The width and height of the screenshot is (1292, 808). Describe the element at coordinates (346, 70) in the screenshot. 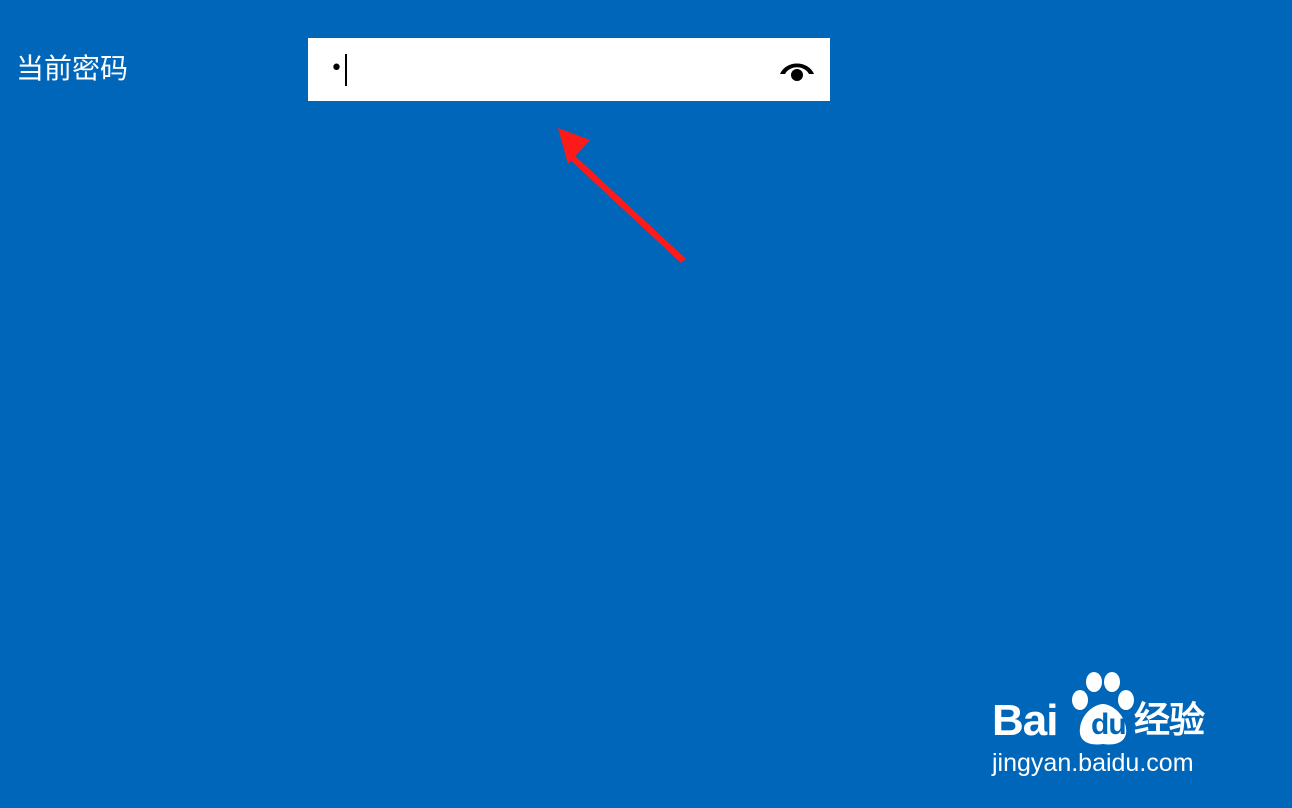

I see `text-caret` at that location.